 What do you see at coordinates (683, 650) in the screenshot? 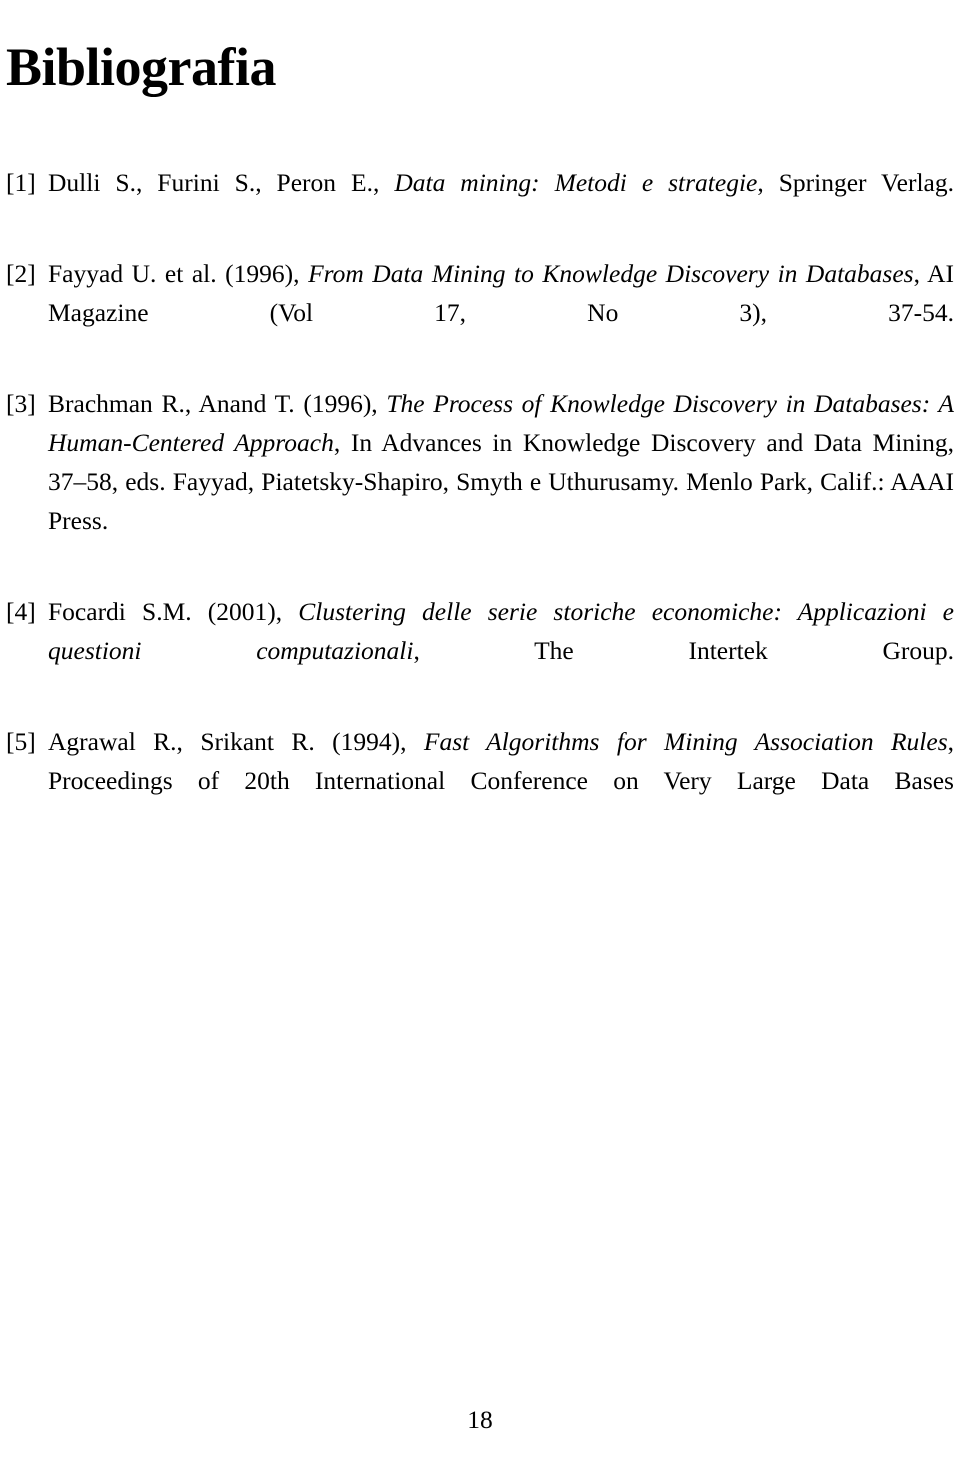
I see `entry-tail: , The Intertek Group.` at bounding box center [683, 650].